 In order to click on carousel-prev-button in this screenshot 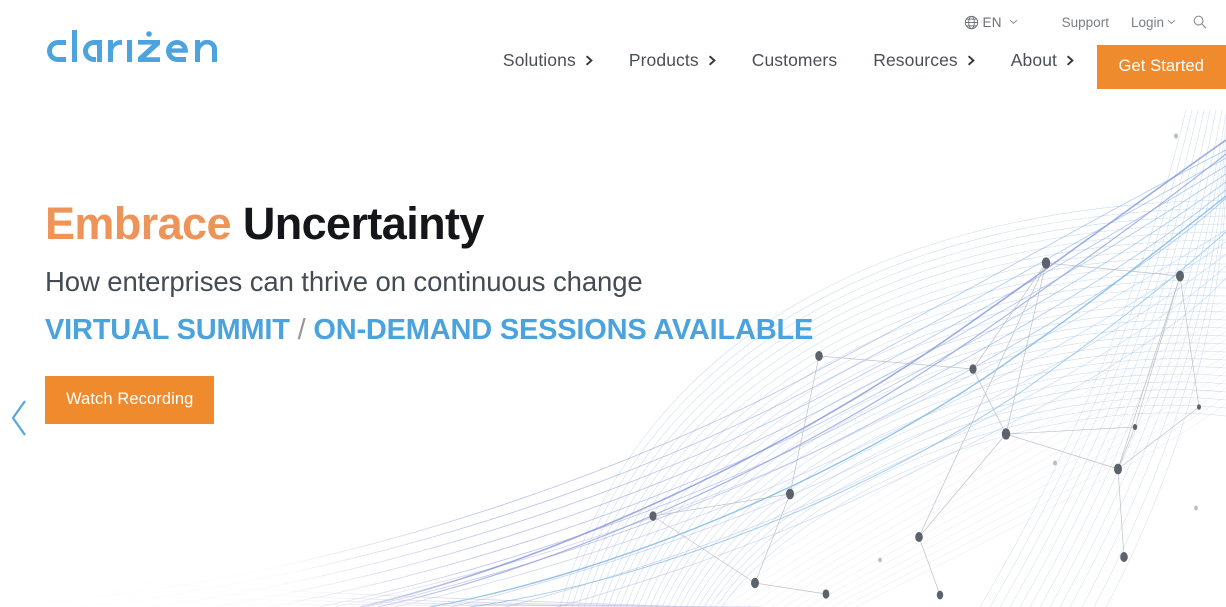, I will do `click(22, 418)`.